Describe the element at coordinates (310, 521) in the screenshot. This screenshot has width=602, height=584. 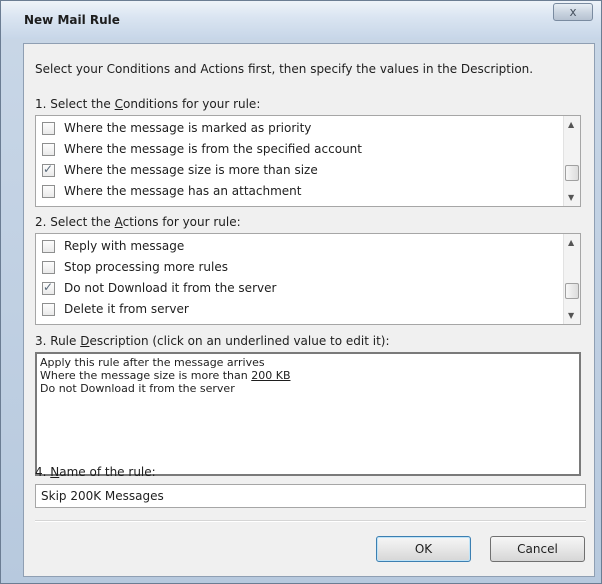
I see `divider` at that location.